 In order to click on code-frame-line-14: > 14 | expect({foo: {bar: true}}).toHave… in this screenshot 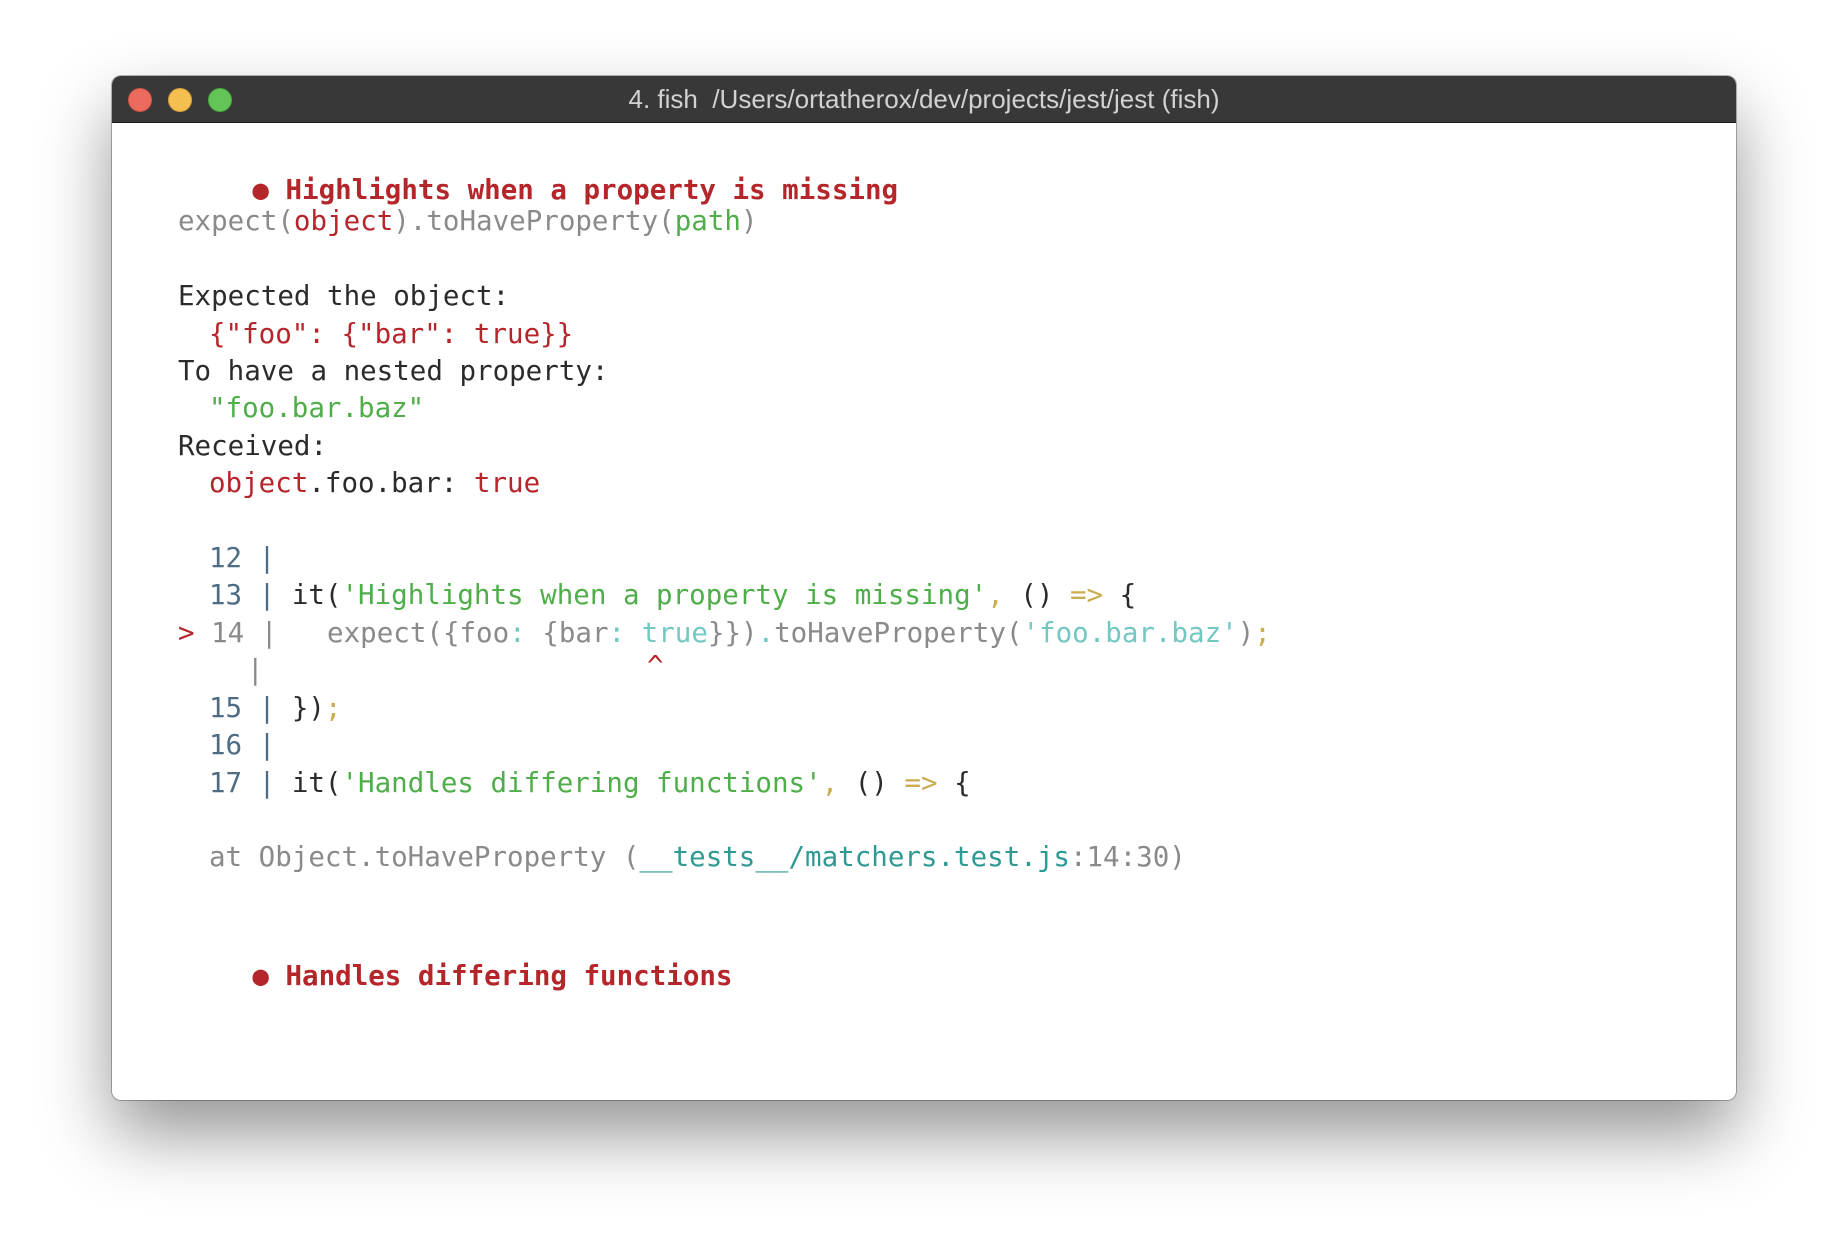, I will do `click(724, 633)`.